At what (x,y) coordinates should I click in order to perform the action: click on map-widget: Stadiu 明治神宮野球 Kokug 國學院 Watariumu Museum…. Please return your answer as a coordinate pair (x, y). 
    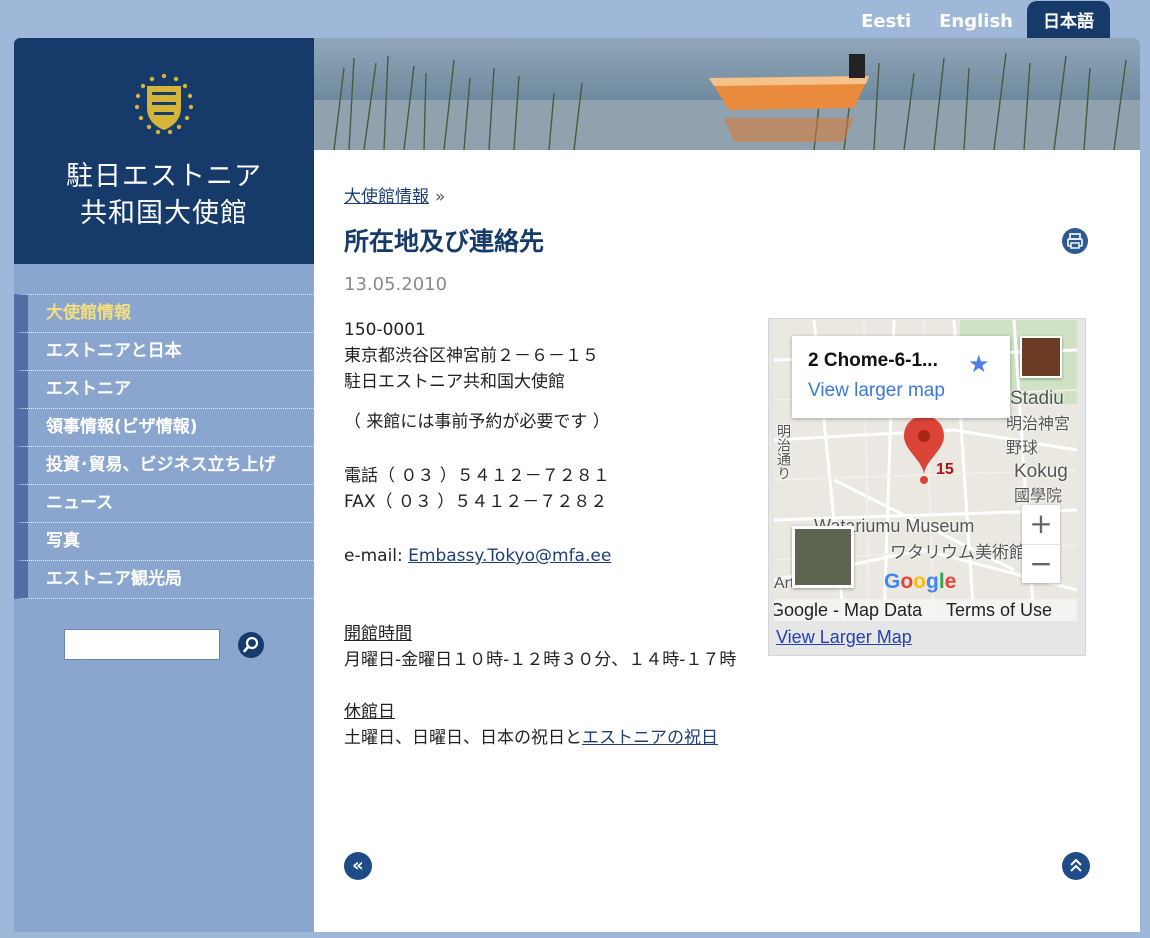
    Looking at the image, I should click on (927, 487).